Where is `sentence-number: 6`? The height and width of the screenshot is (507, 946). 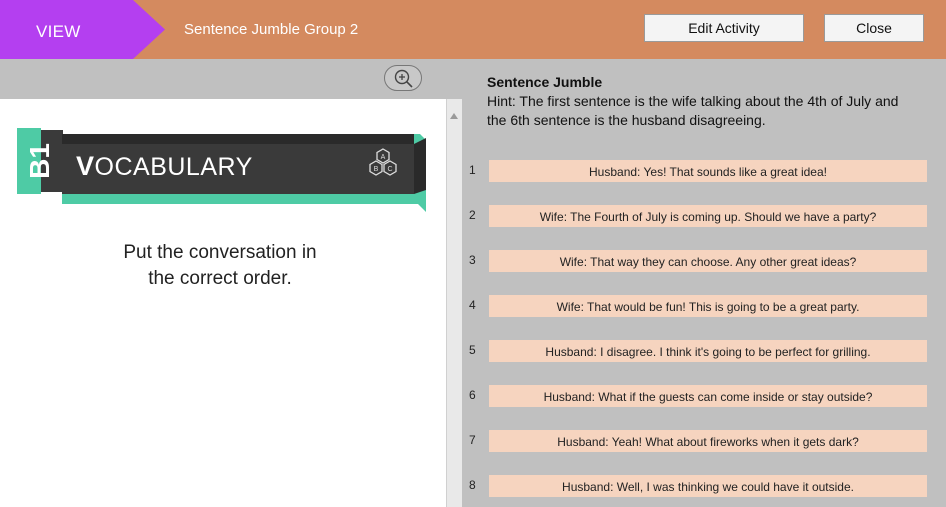 sentence-number: 6 is located at coordinates (472, 395).